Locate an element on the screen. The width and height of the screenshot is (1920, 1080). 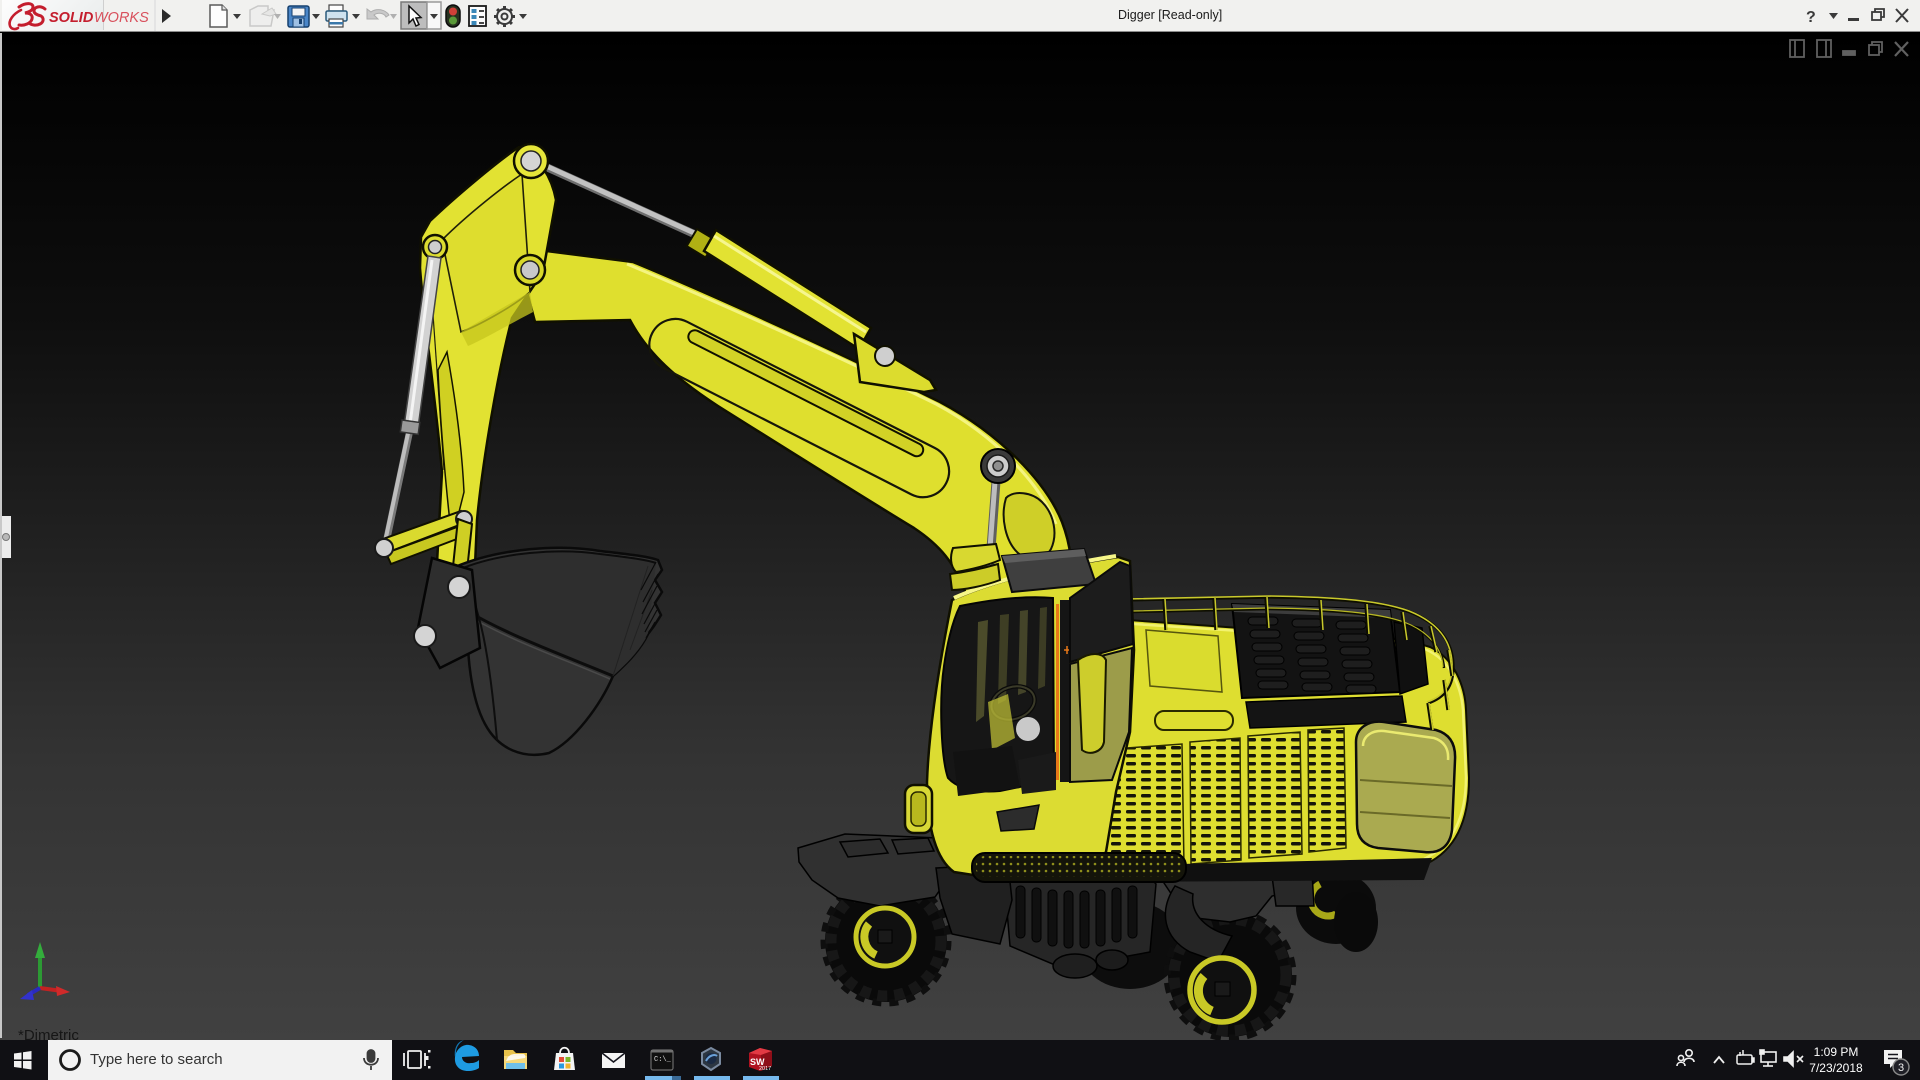
svg-text: C:\_ is located at coordinates (663, 1060).